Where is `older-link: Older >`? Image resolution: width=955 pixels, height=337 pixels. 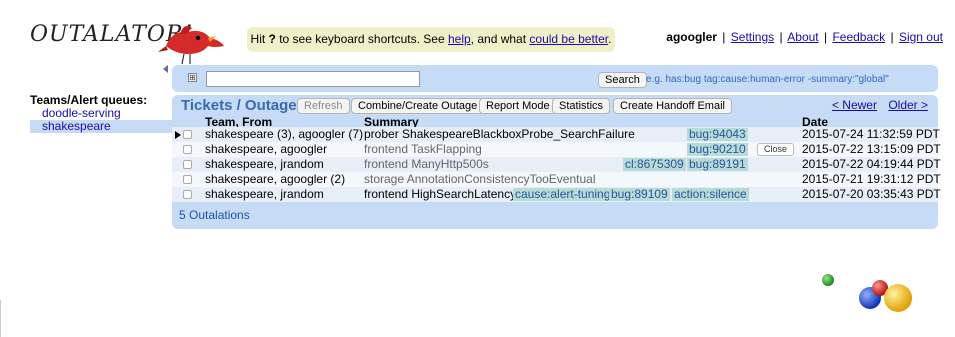 older-link: Older > is located at coordinates (908, 105).